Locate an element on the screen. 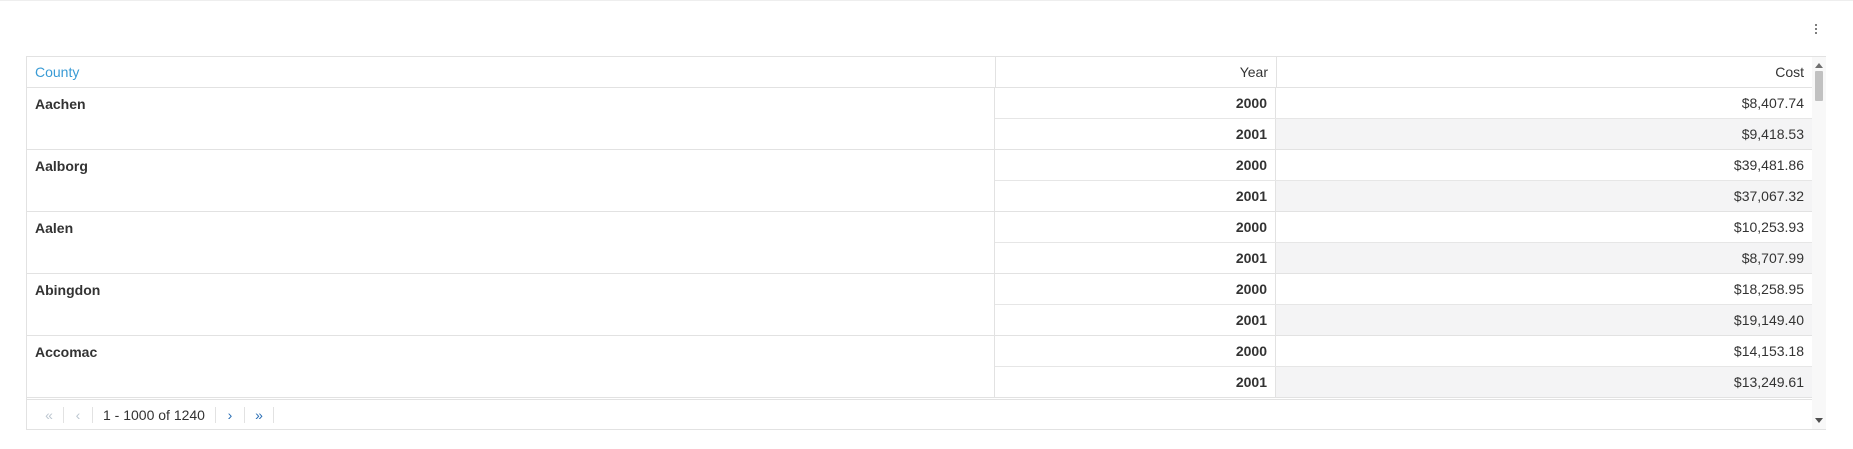  county-cell: Aalborg is located at coordinates (511, 180).